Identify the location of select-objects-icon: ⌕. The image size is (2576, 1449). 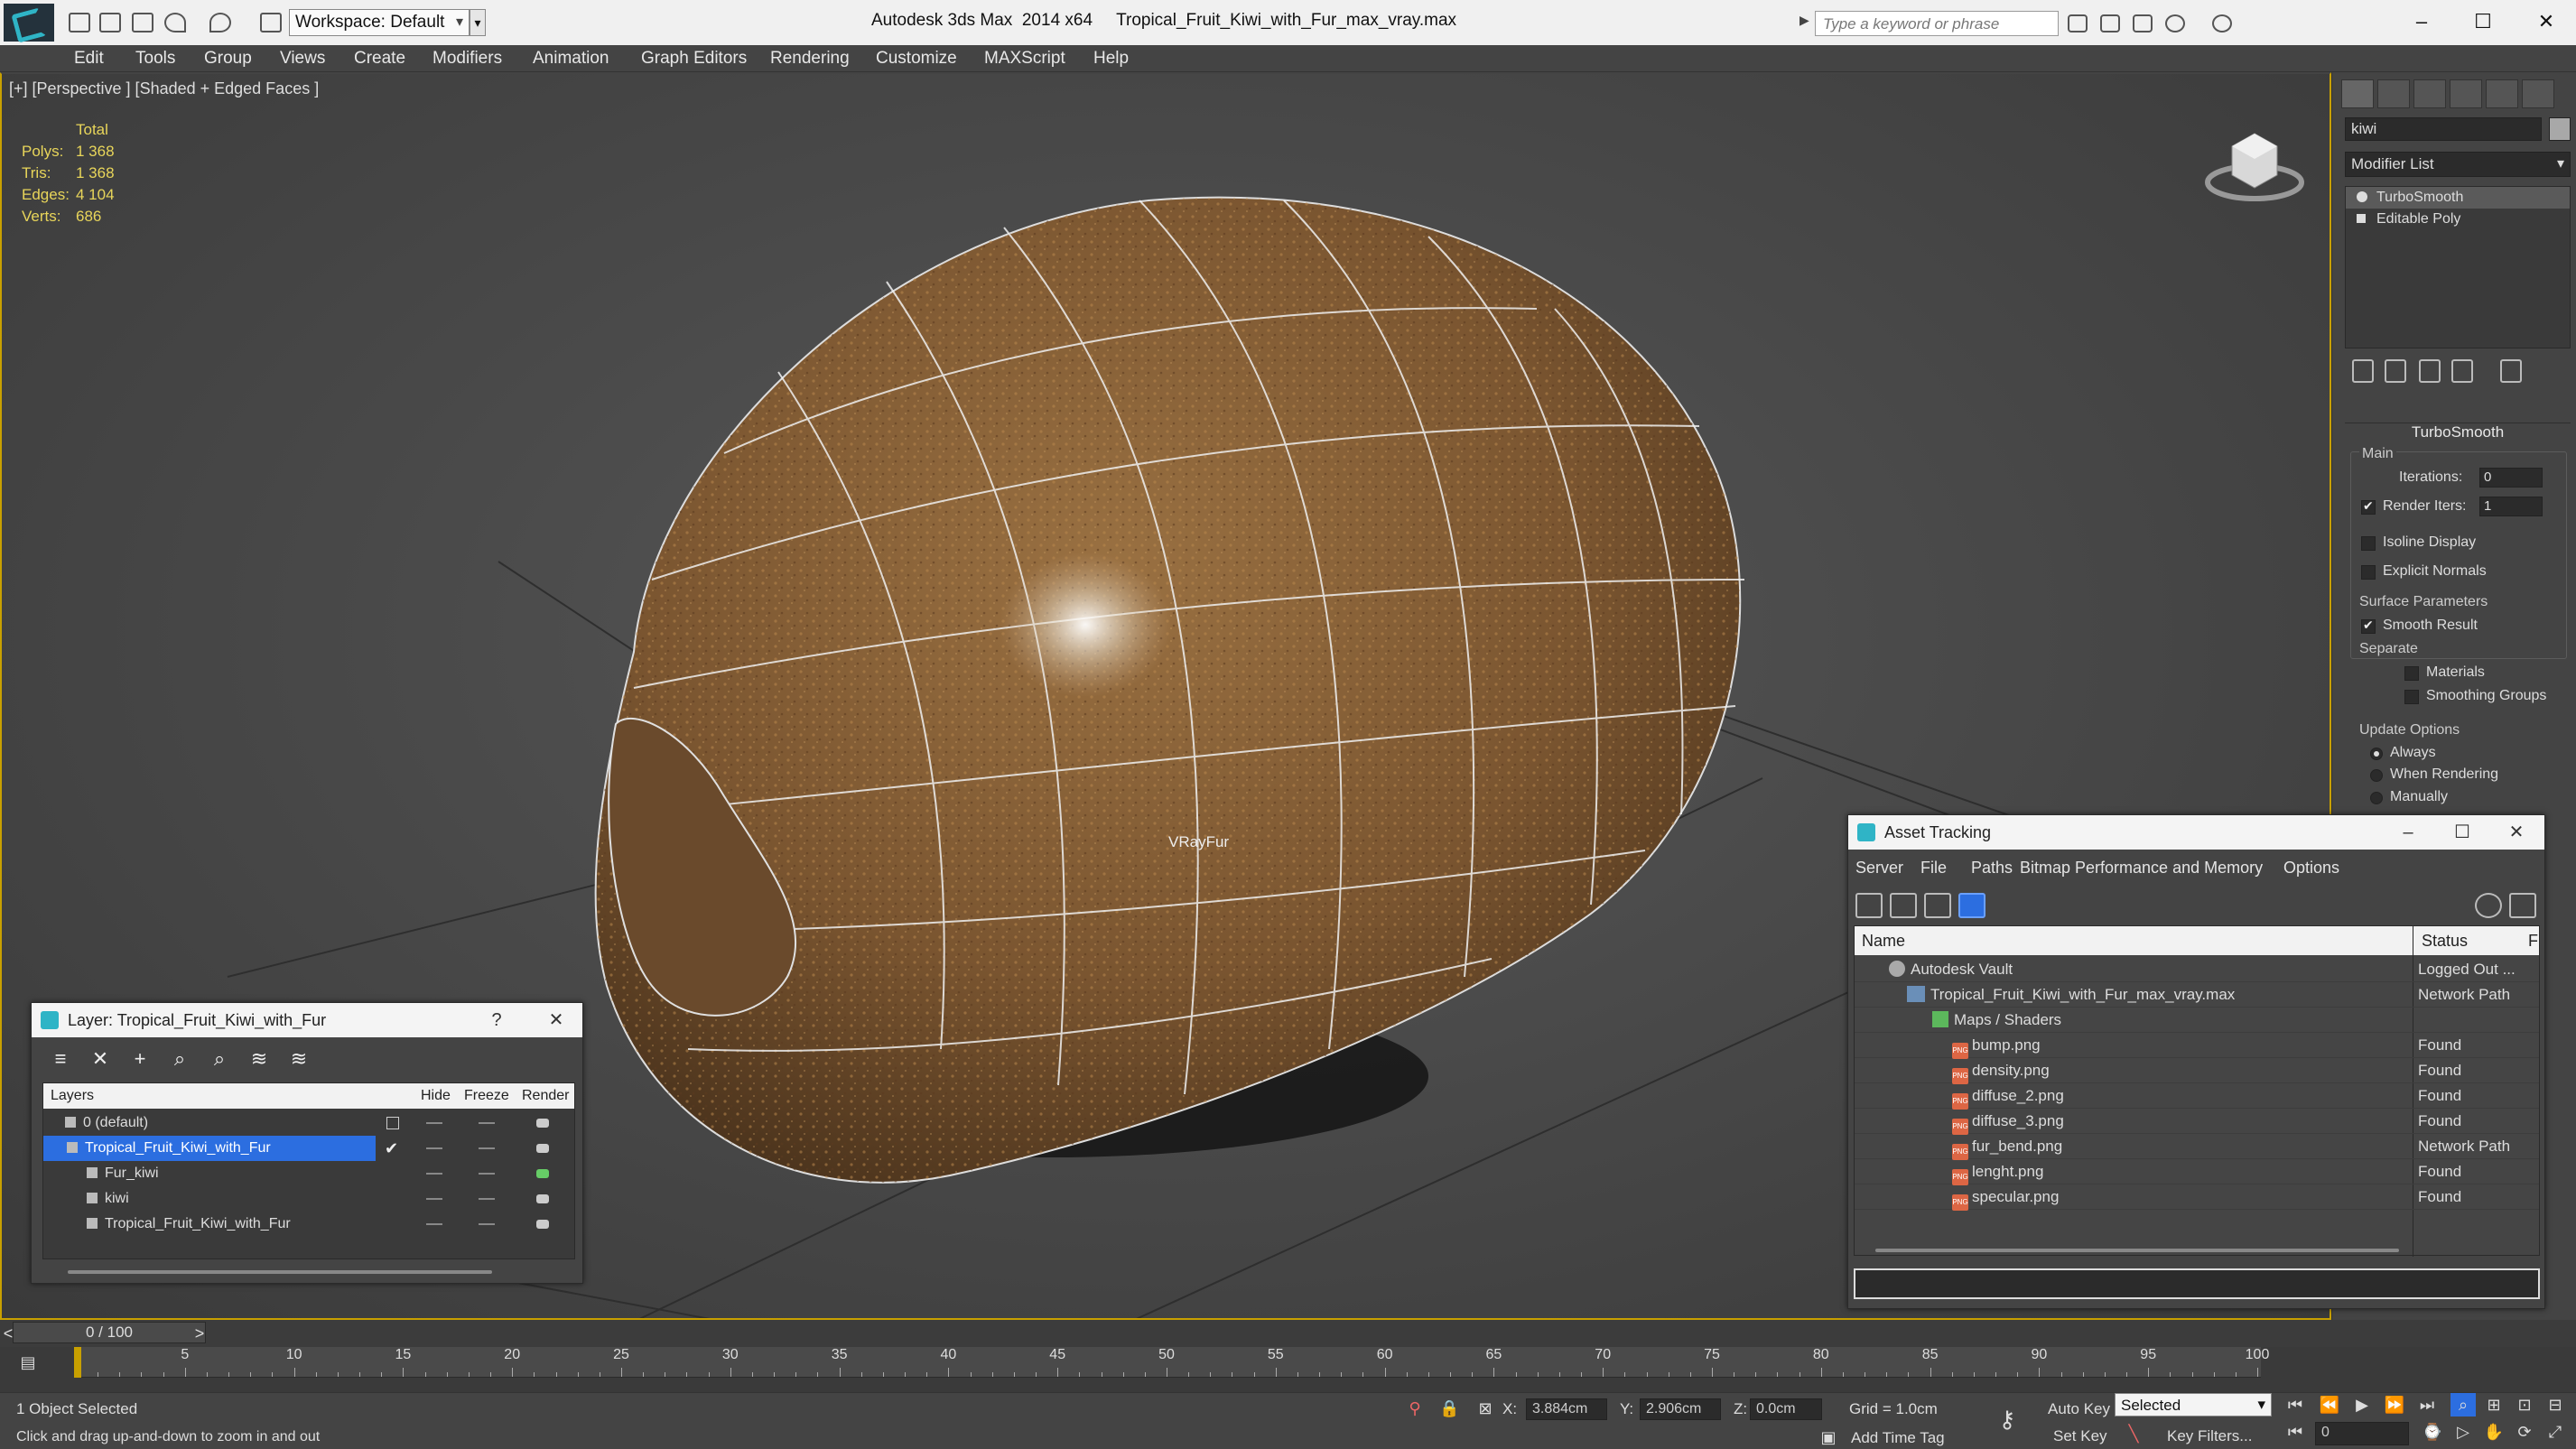
(179, 1059).